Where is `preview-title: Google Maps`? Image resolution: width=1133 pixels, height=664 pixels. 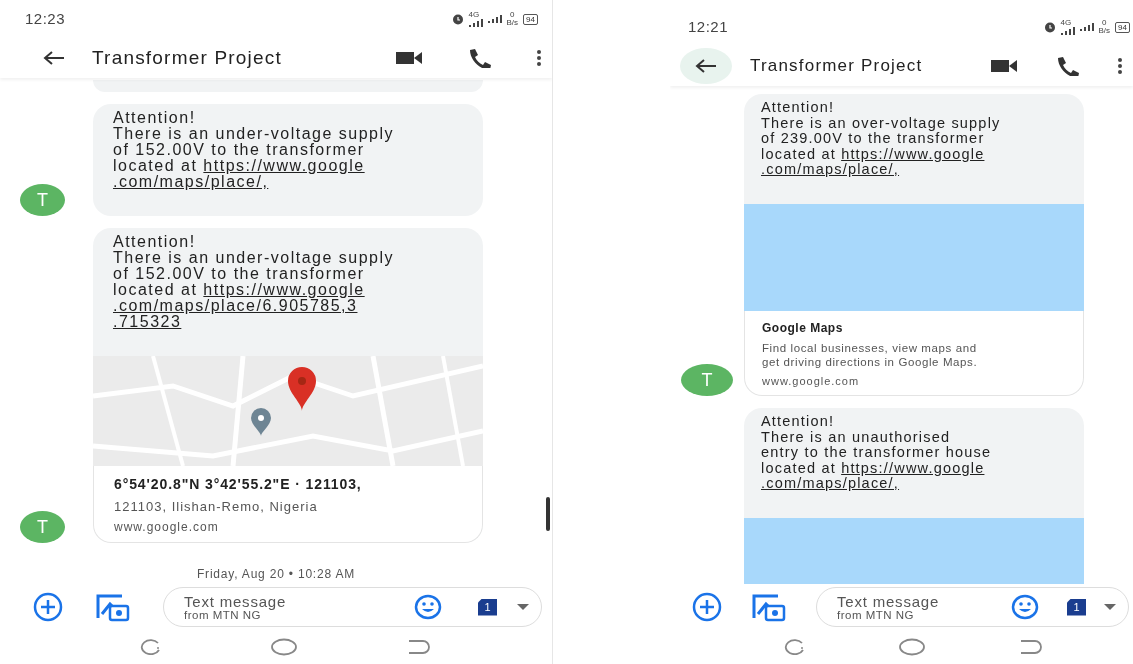 preview-title: Google Maps is located at coordinates (803, 328).